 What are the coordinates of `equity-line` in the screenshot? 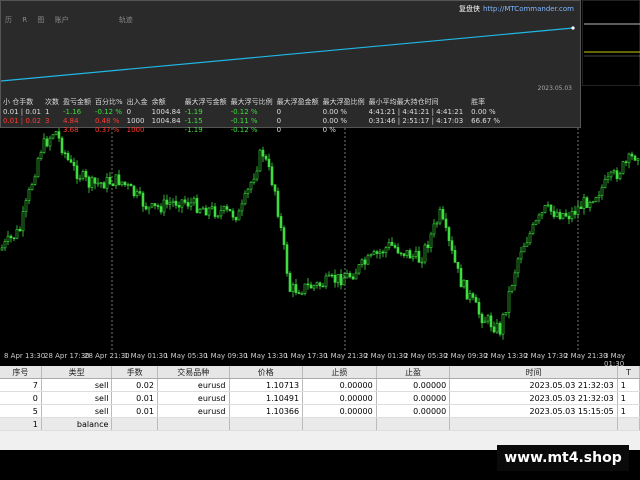 It's located at (287, 54).